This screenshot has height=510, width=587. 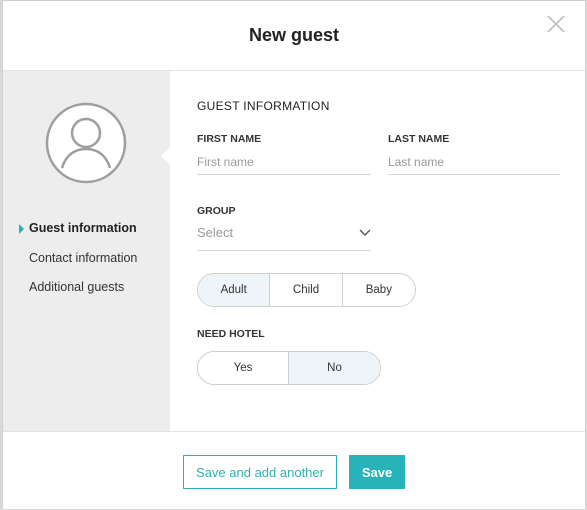 I want to click on close-icon, so click(x=556, y=24).